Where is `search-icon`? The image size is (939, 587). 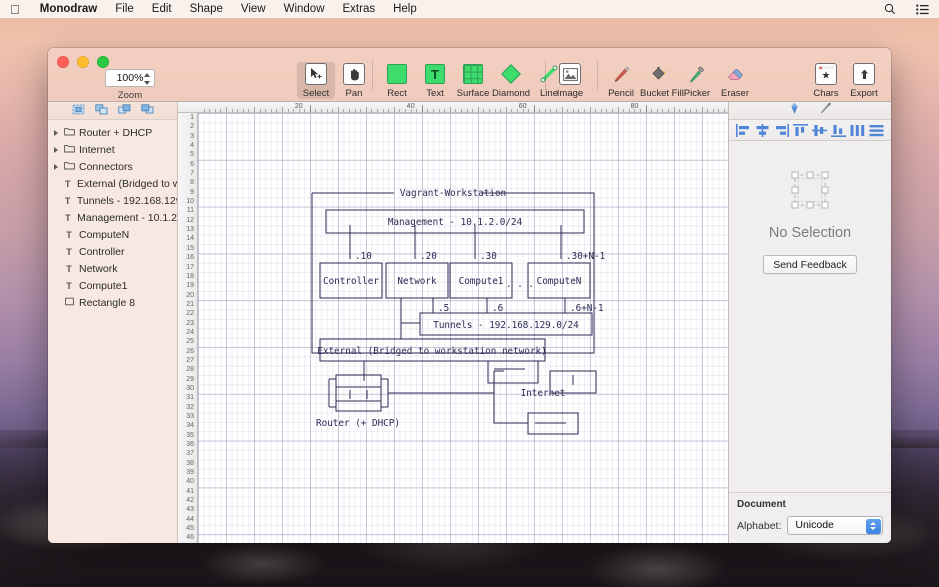
search-icon is located at coordinates (890, 9).